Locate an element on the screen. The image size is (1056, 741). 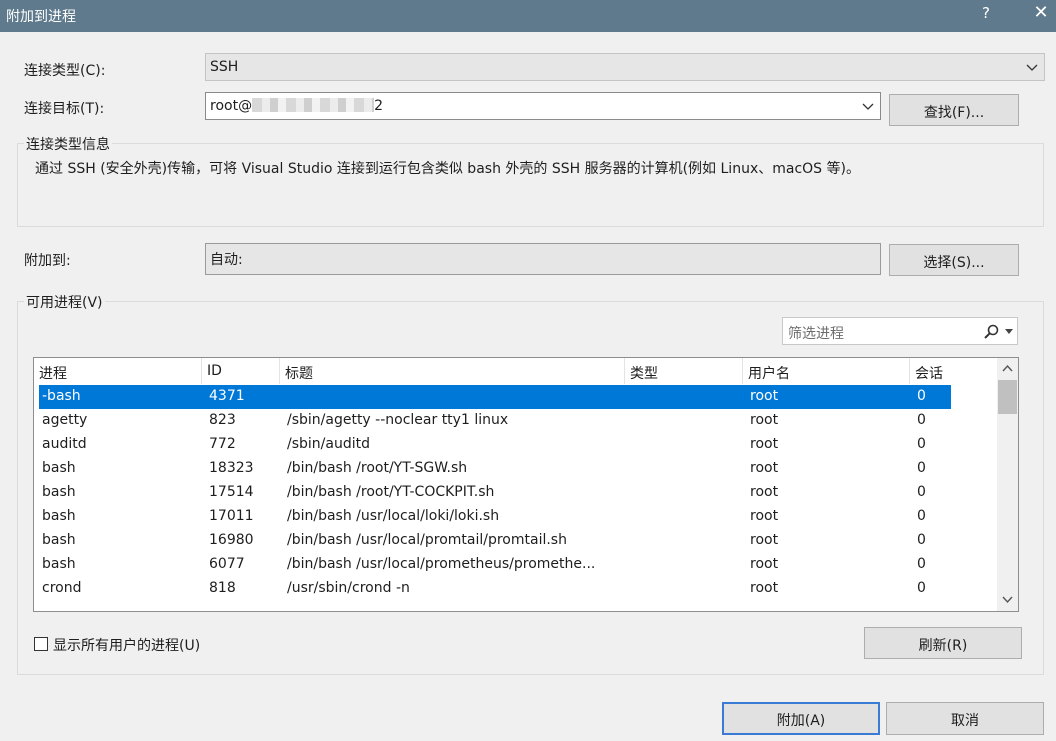
cell-process: crond is located at coordinates (62, 588).